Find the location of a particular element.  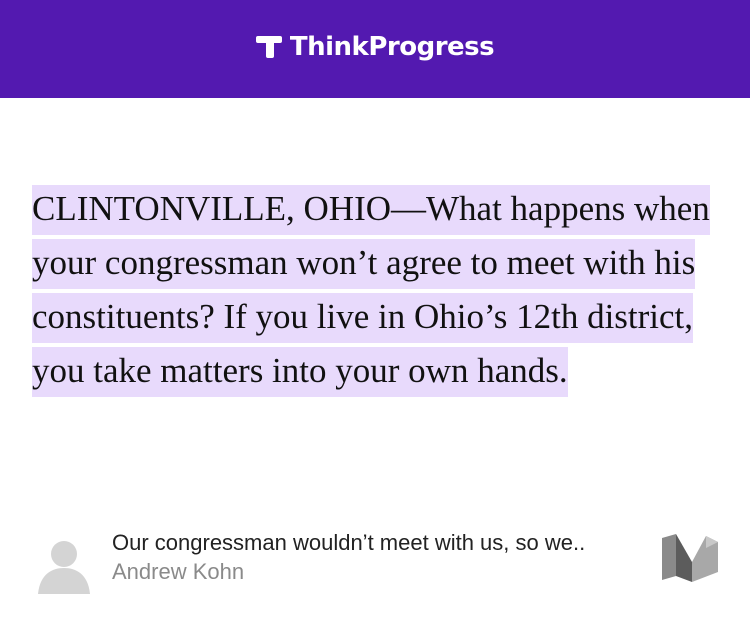

brand: ThinkProgress is located at coordinates (375, 47).